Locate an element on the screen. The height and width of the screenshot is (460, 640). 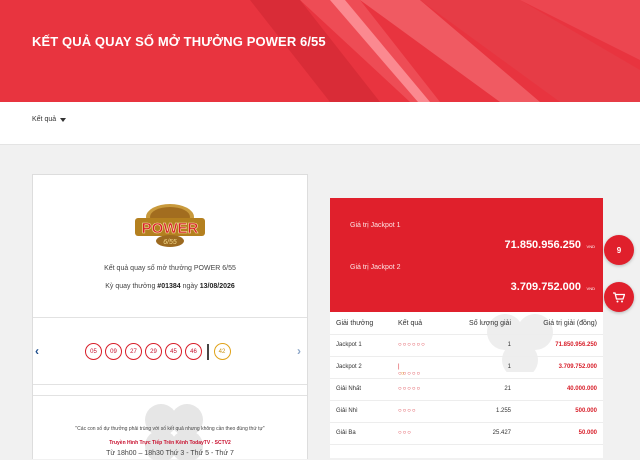
results-dropdown: Kết quả is located at coordinates (49, 119).